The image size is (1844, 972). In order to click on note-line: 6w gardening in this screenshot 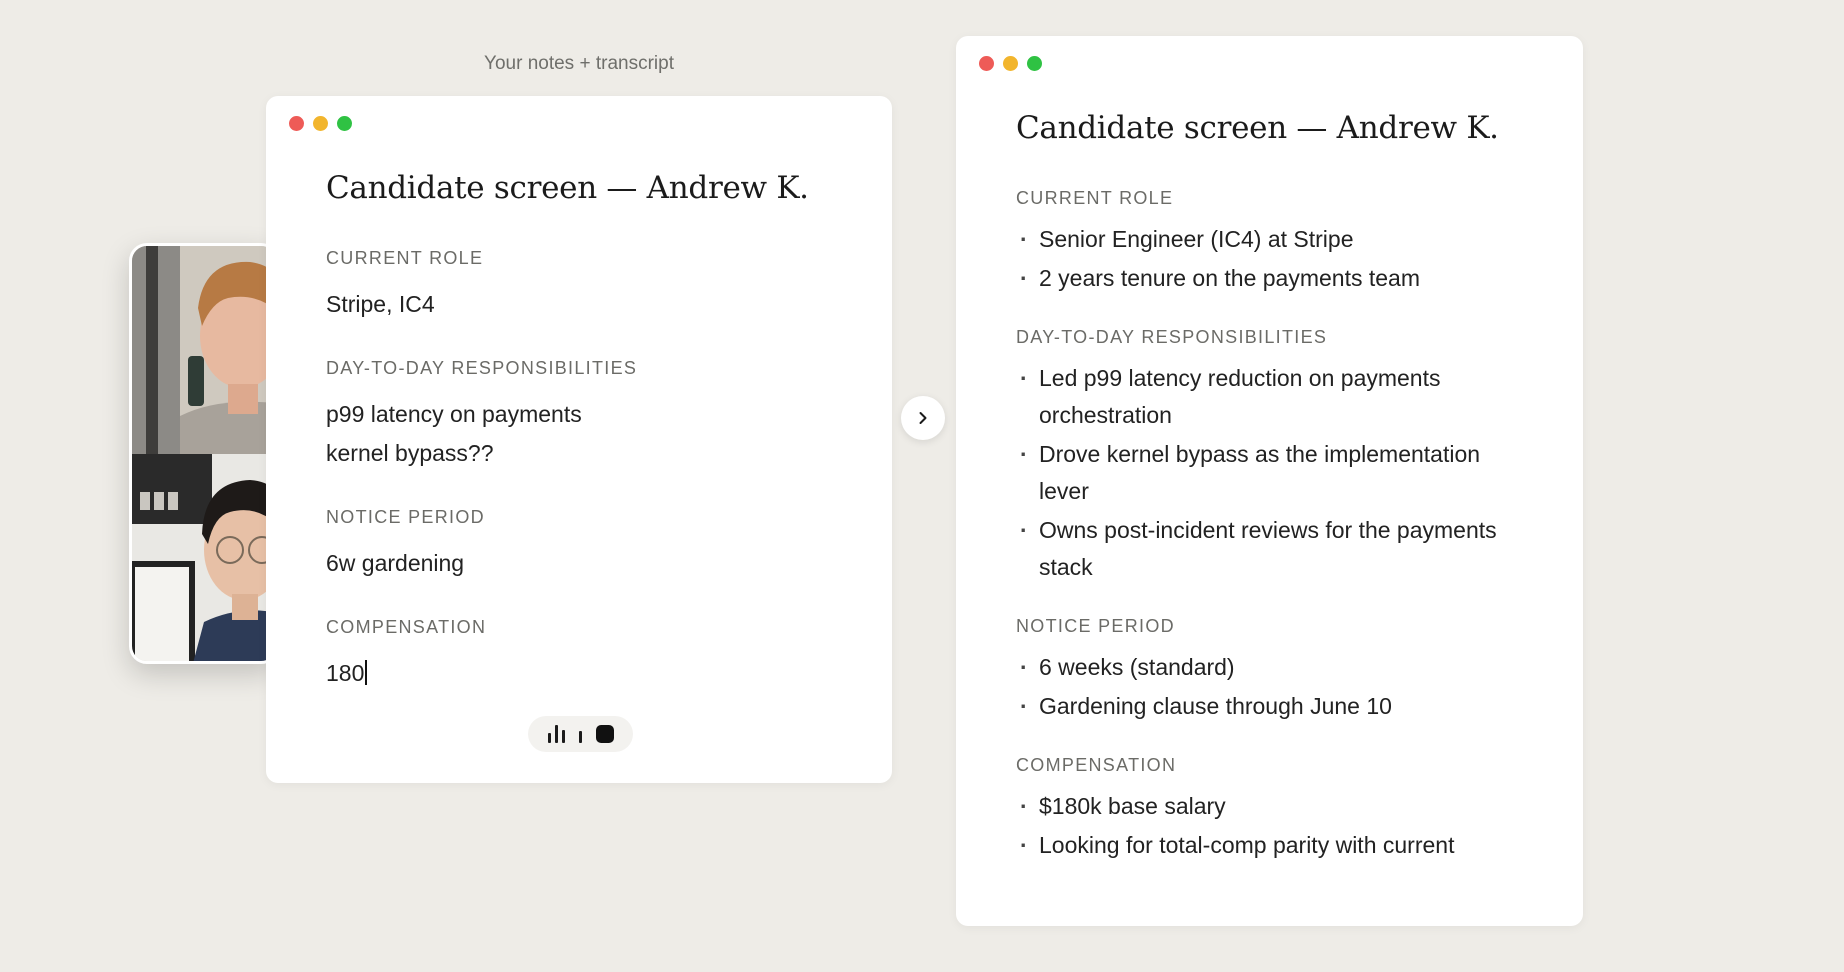, I will do `click(584, 563)`.